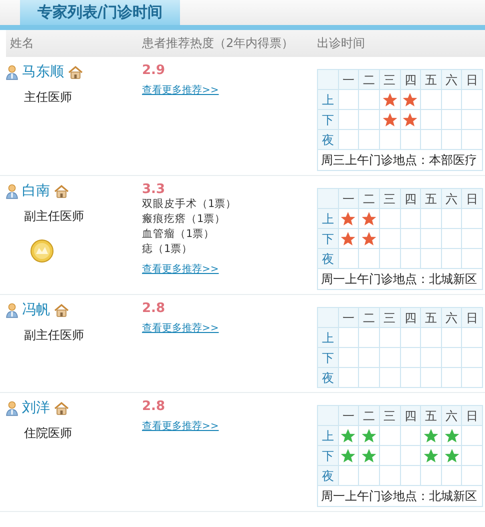 The width and height of the screenshot is (485, 527). I want to click on column-header: 患者推荐热度（2年内得票）, so click(218, 43).